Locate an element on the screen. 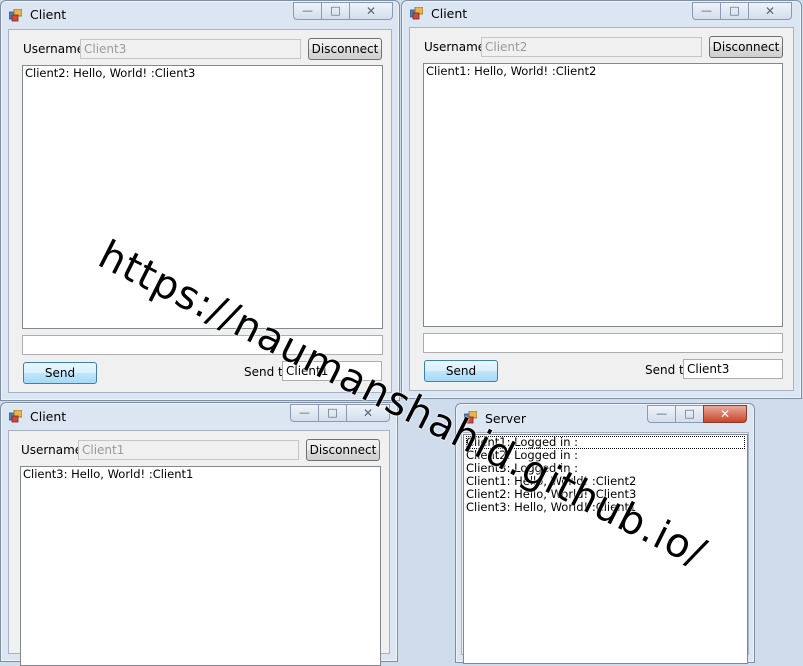 The image size is (803, 666). title-bar: Server — □ ✕ is located at coordinates (605, 418).